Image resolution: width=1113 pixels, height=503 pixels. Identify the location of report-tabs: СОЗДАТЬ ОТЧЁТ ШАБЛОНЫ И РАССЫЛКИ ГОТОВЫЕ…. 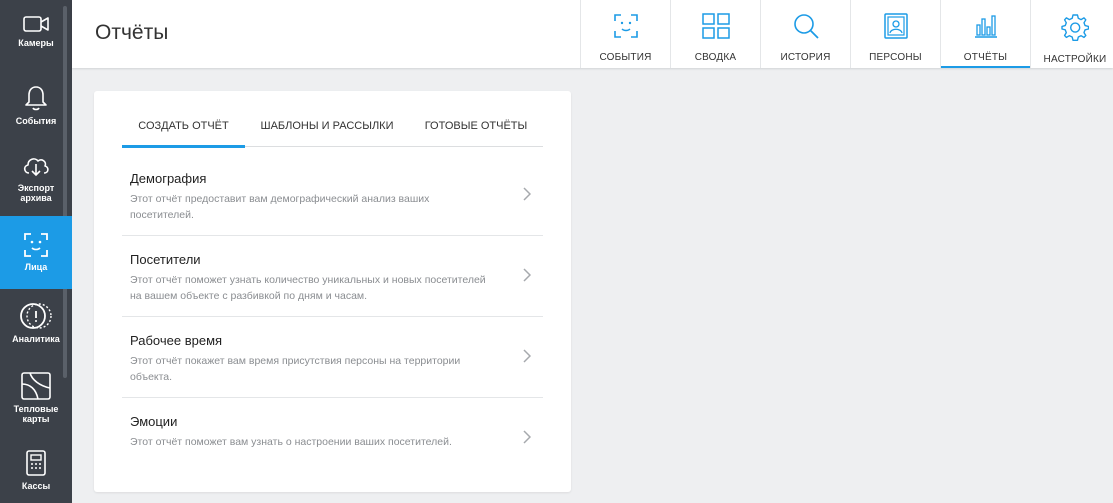
(332, 127).